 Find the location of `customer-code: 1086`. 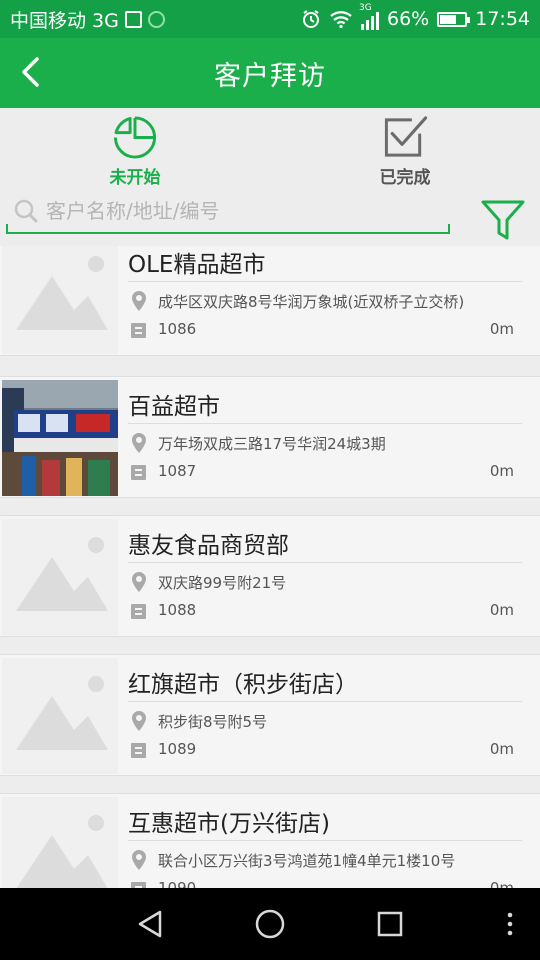

customer-code: 1086 is located at coordinates (177, 329).